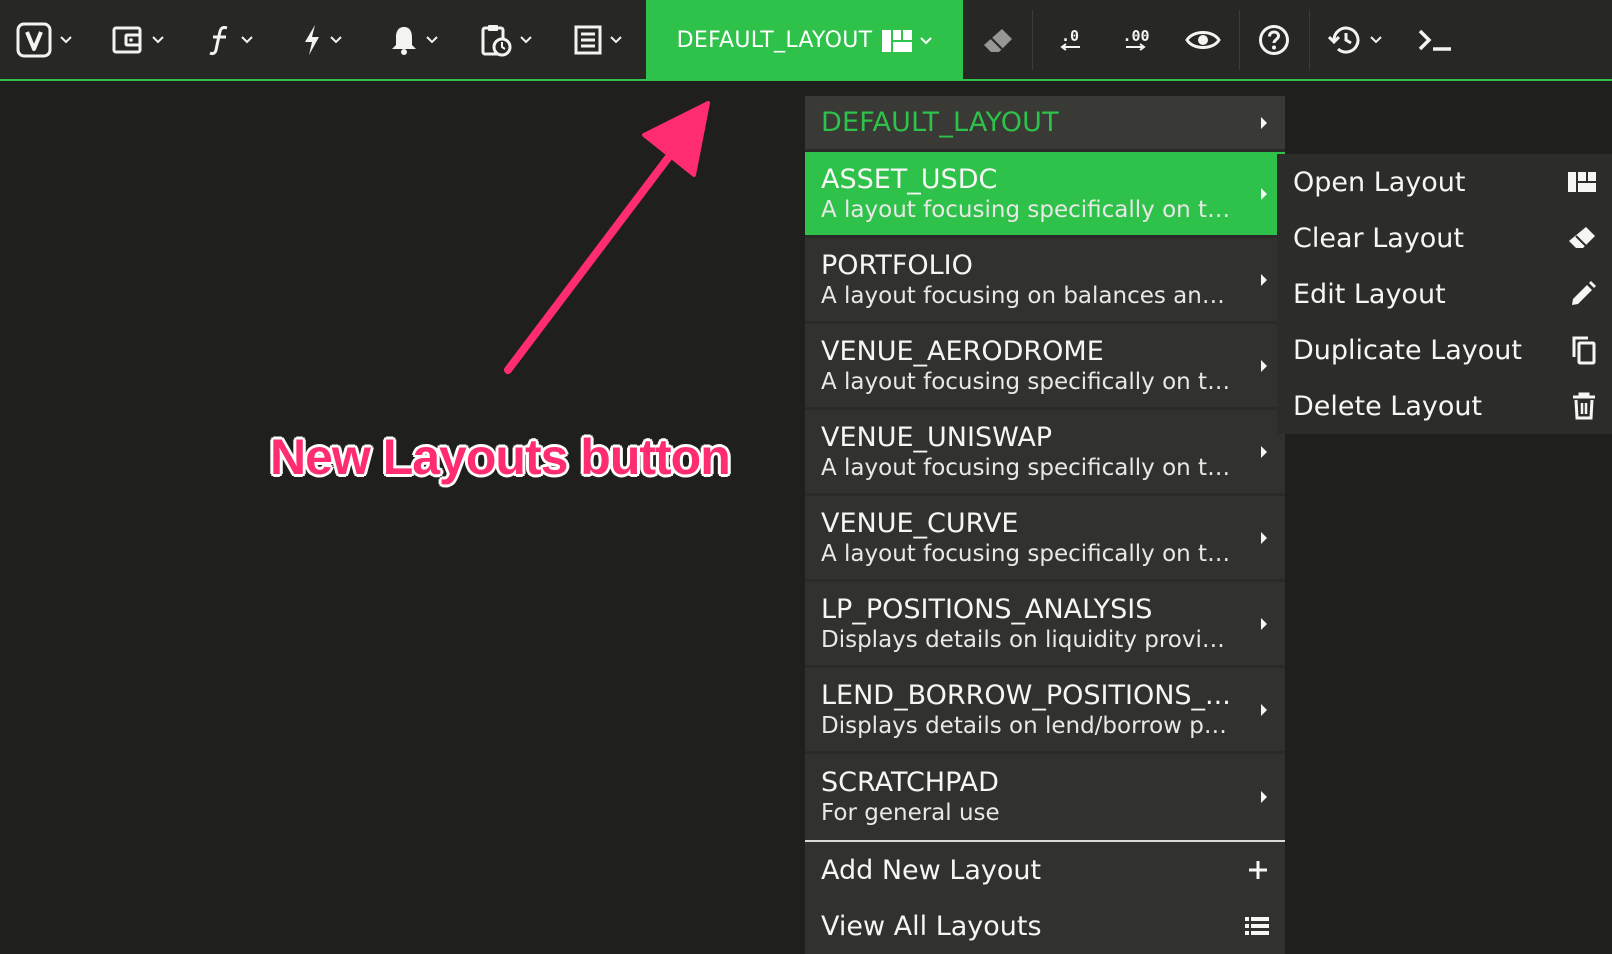  Describe the element at coordinates (607, 237) in the screenshot. I see `annotation-arrow` at that location.